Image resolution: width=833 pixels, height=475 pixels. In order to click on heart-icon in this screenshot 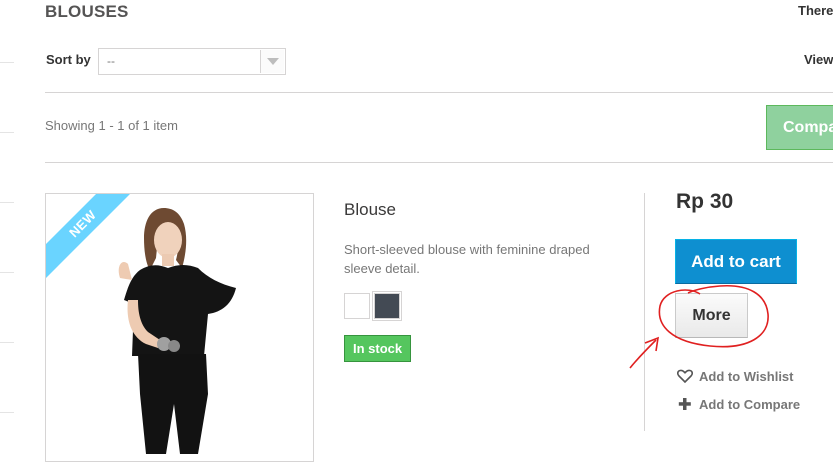, I will do `click(685, 376)`.